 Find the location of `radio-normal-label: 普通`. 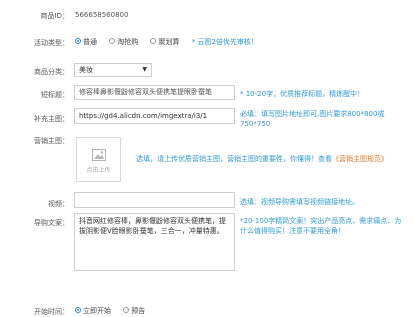

radio-normal-label: 普通 is located at coordinates (90, 42).